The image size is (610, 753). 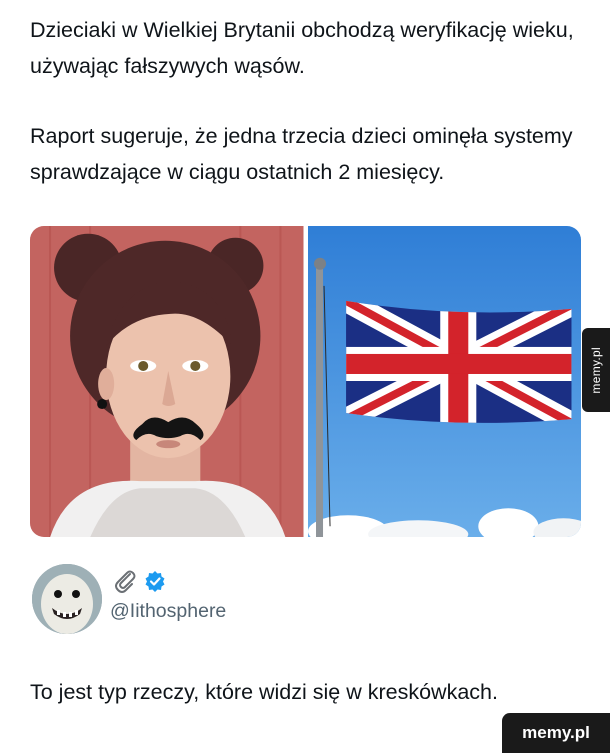 I want to click on author-handle: @Iithosphere, so click(x=168, y=611).